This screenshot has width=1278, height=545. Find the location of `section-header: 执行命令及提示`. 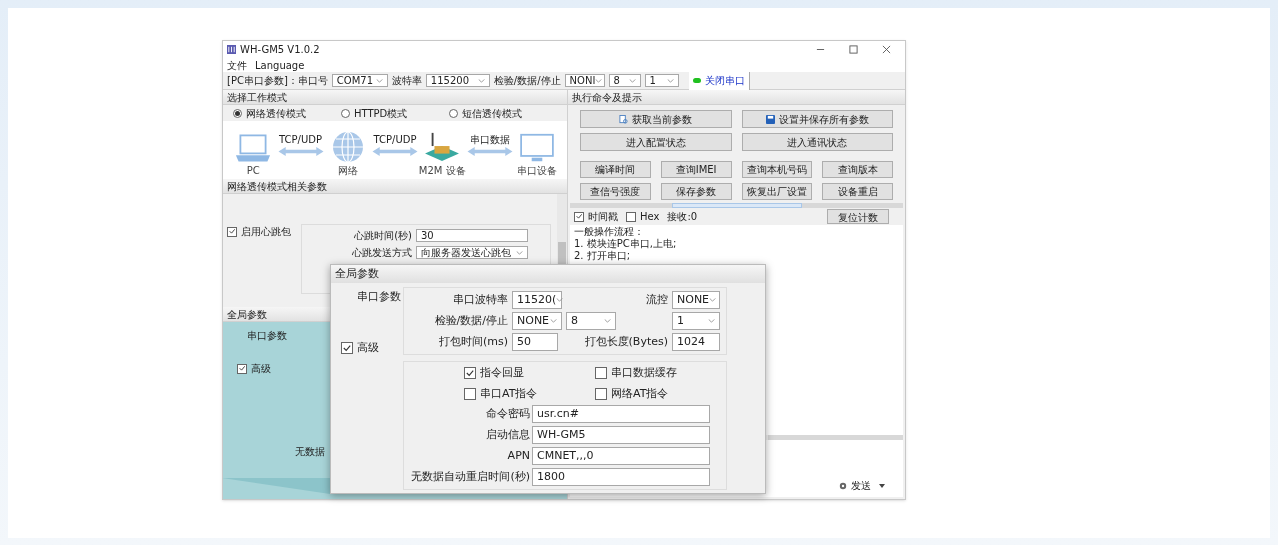

section-header: 执行命令及提示 is located at coordinates (736, 97).